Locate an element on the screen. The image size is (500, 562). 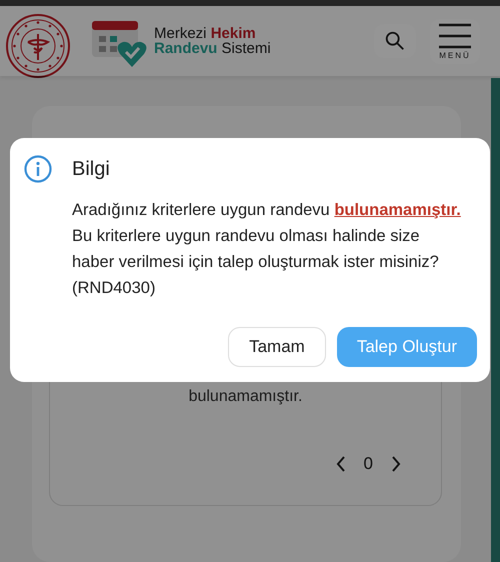
brand-name: Merkezi Hekim is located at coordinates (205, 33).